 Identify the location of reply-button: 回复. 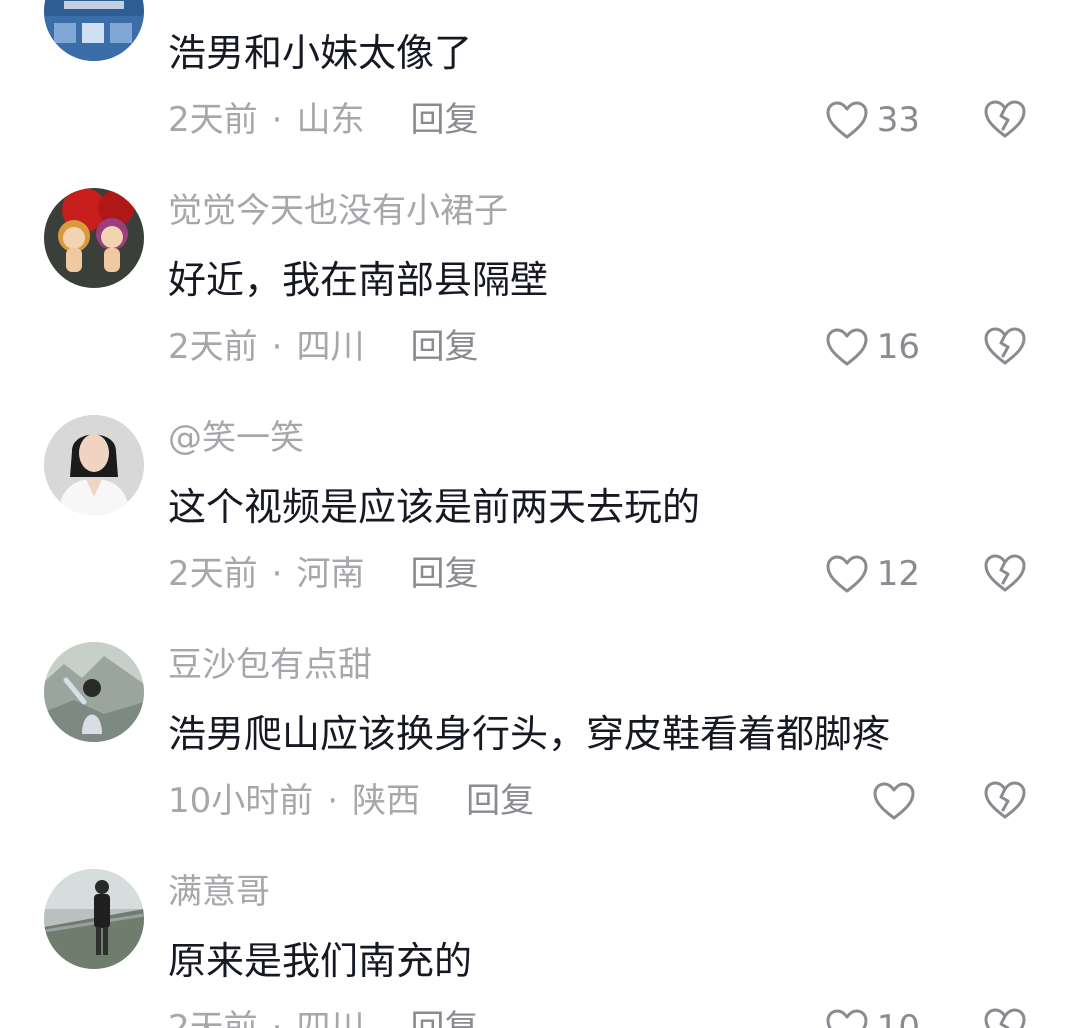
(444, 1018).